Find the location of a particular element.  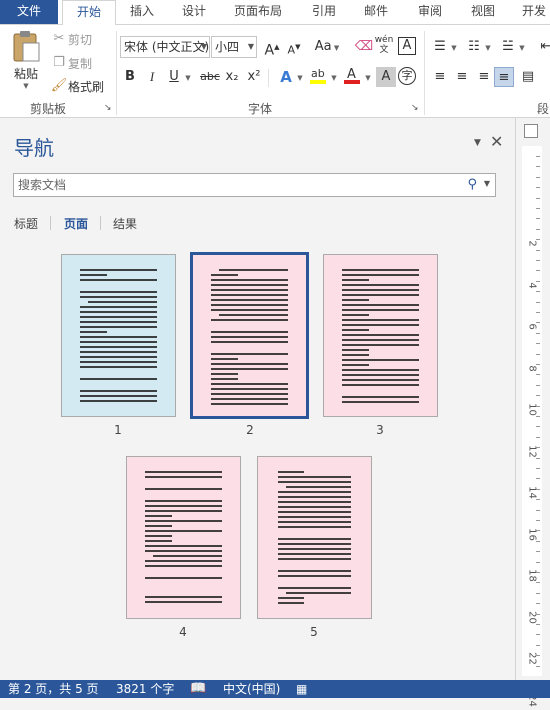

change-case-button: Aa ▼ is located at coordinates (327, 47).